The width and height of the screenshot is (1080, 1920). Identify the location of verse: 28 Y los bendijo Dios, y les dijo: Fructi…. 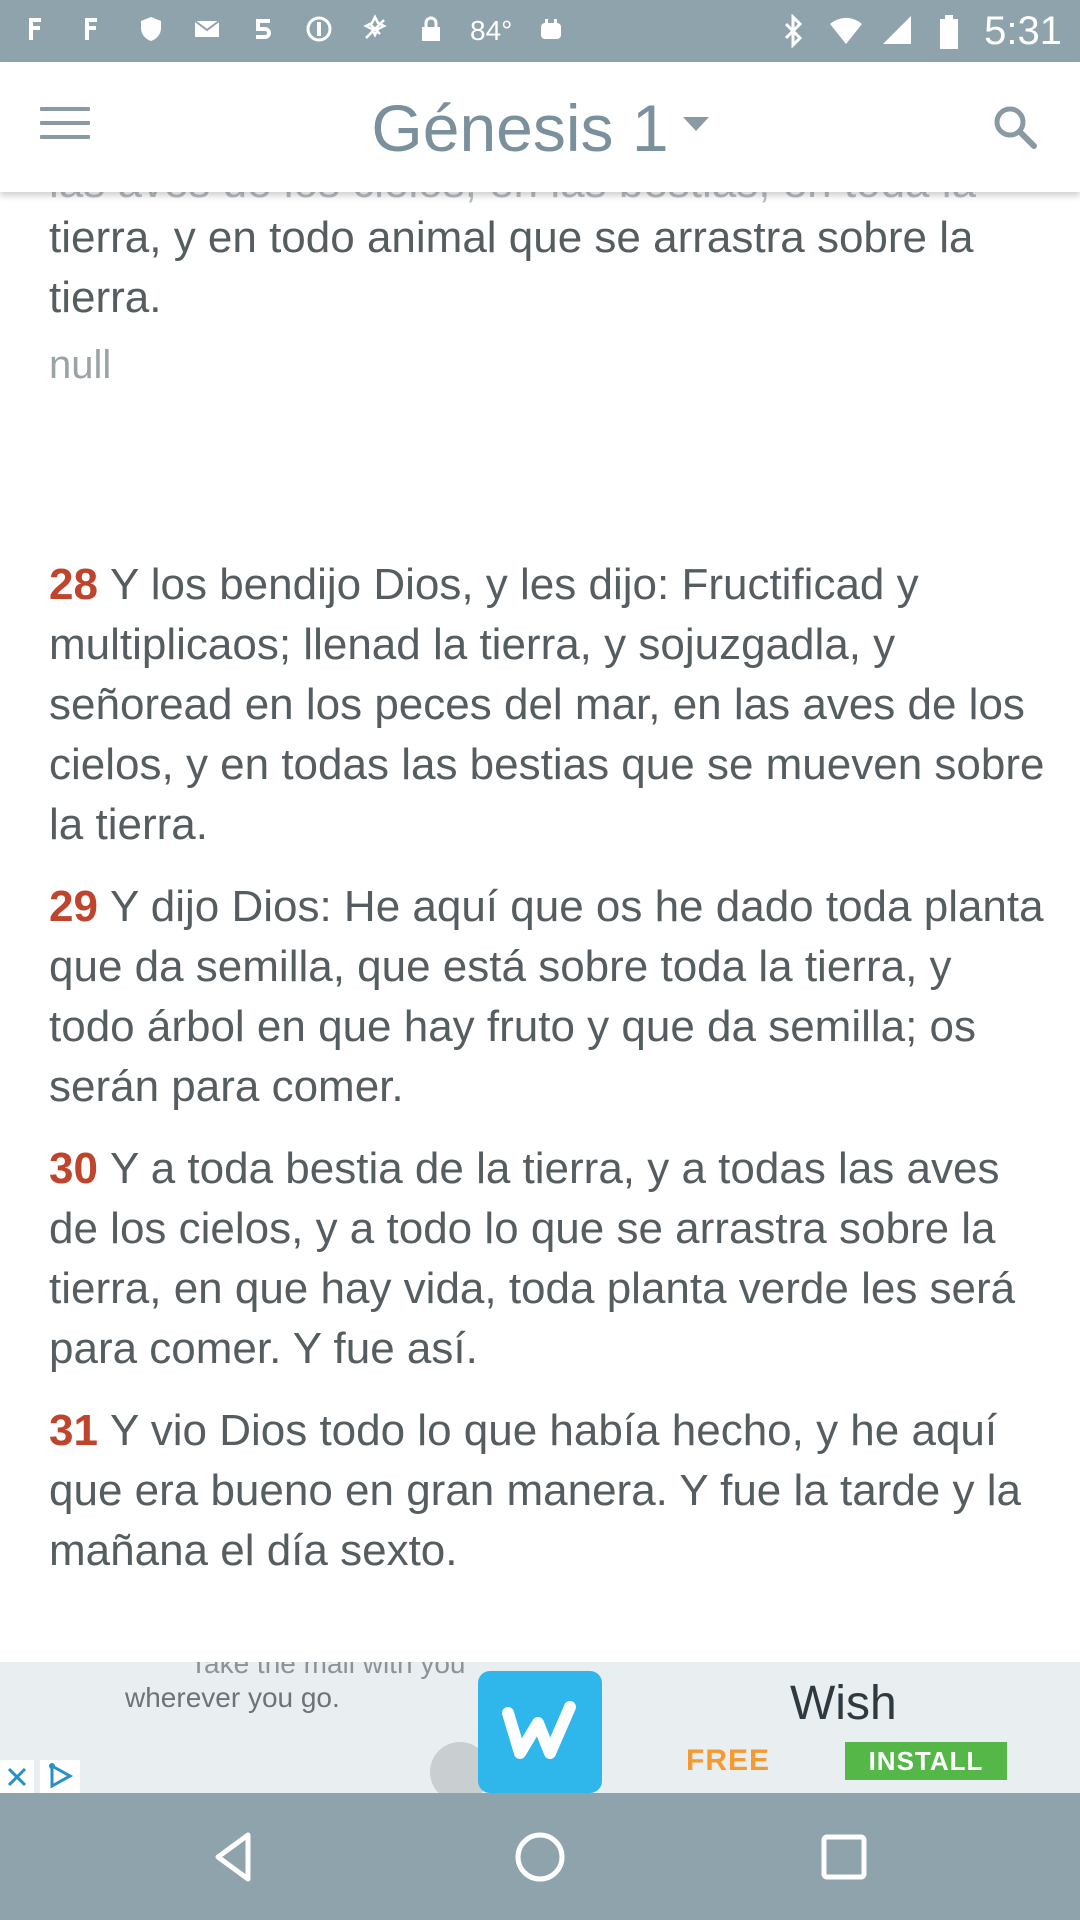
(549, 705).